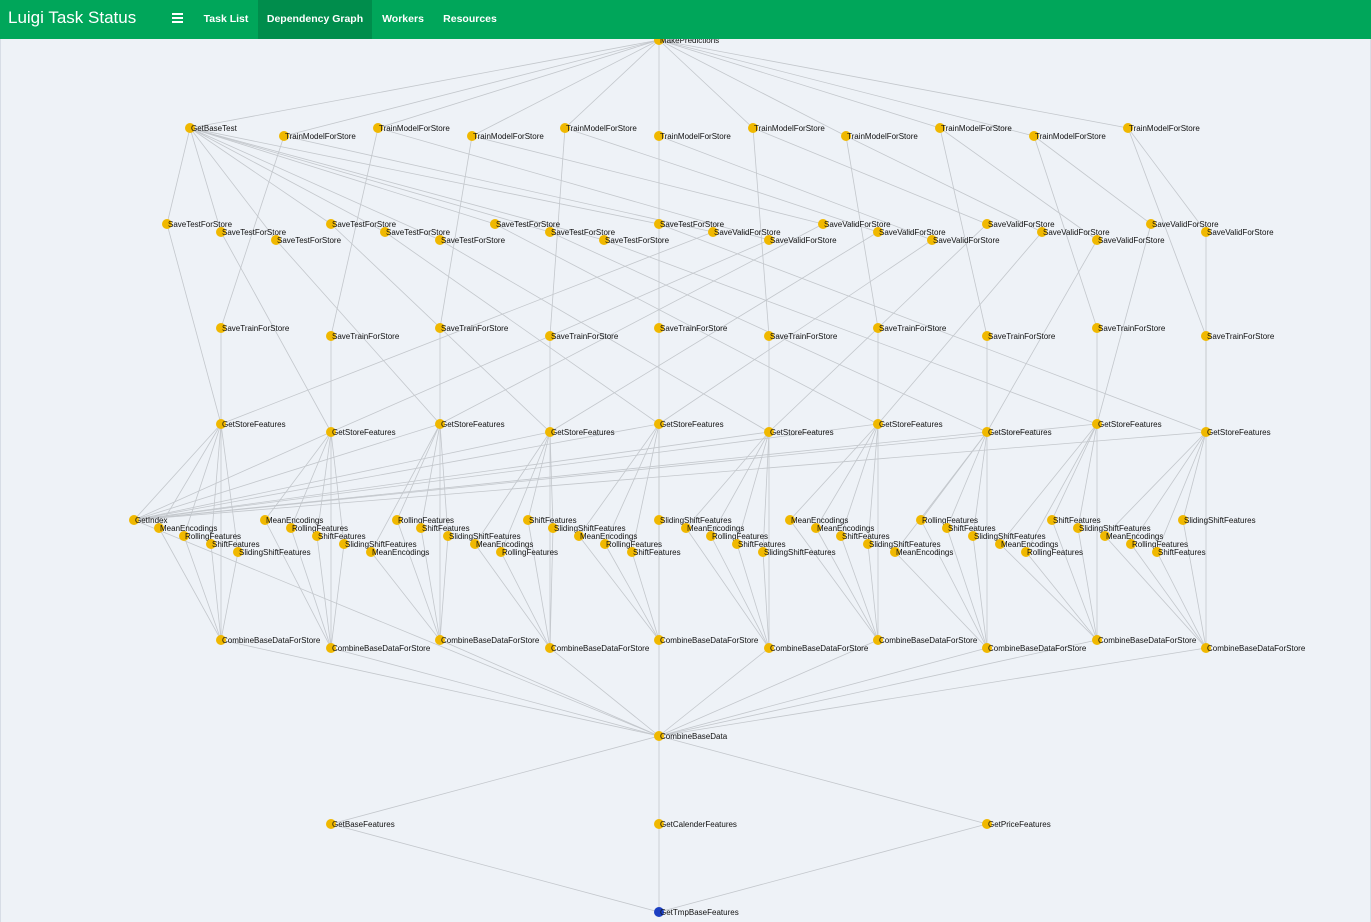  Describe the element at coordinates (694, 736) in the screenshot. I see `task-node-label: CombineBaseData` at that location.